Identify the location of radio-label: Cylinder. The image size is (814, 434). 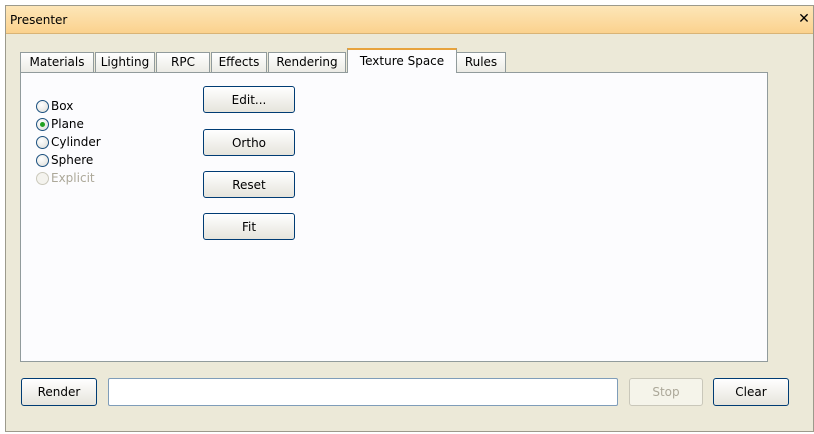
(76, 142).